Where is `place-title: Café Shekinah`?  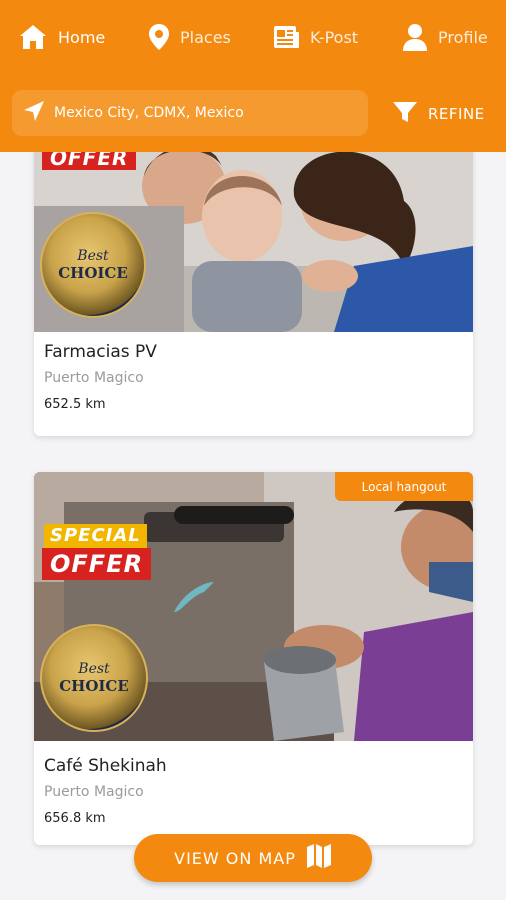
place-title: Café Shekinah is located at coordinates (105, 766).